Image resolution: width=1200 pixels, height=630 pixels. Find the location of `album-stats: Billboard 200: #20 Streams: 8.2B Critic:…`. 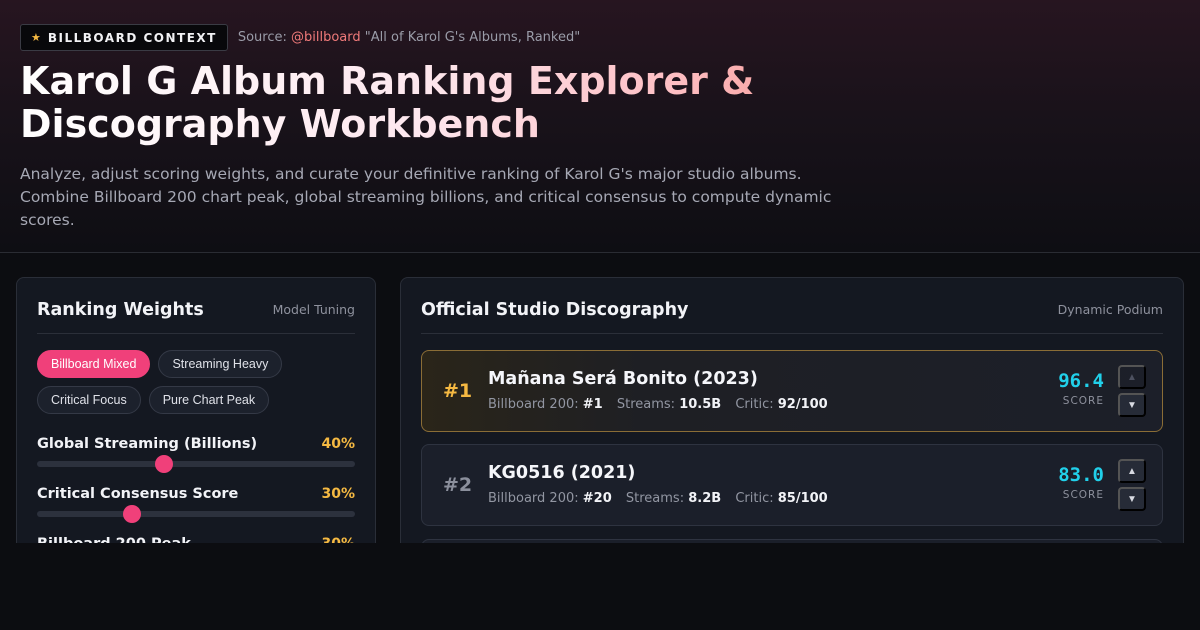

album-stats: Billboard 200: #20 Streams: 8.2B Critic:… is located at coordinates (658, 498).